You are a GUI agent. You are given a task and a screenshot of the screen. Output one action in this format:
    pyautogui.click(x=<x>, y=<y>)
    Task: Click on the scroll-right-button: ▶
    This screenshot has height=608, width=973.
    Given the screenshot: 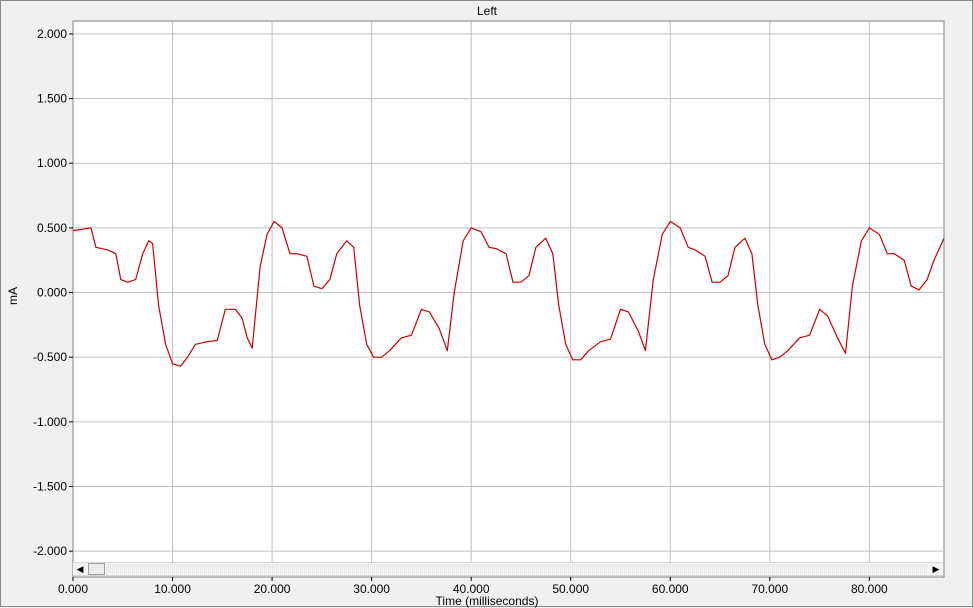 What is the action you would take?
    pyautogui.click(x=936, y=569)
    